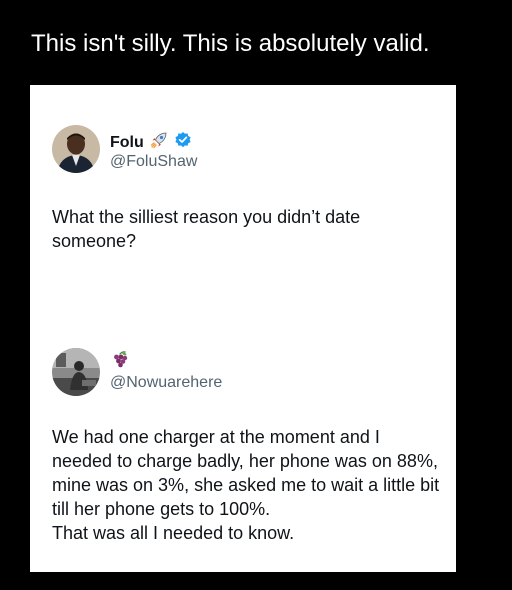 Image resolution: width=512 pixels, height=590 pixels. Describe the element at coordinates (153, 162) in the screenshot. I see `author-handle: @FoluShaw` at that location.